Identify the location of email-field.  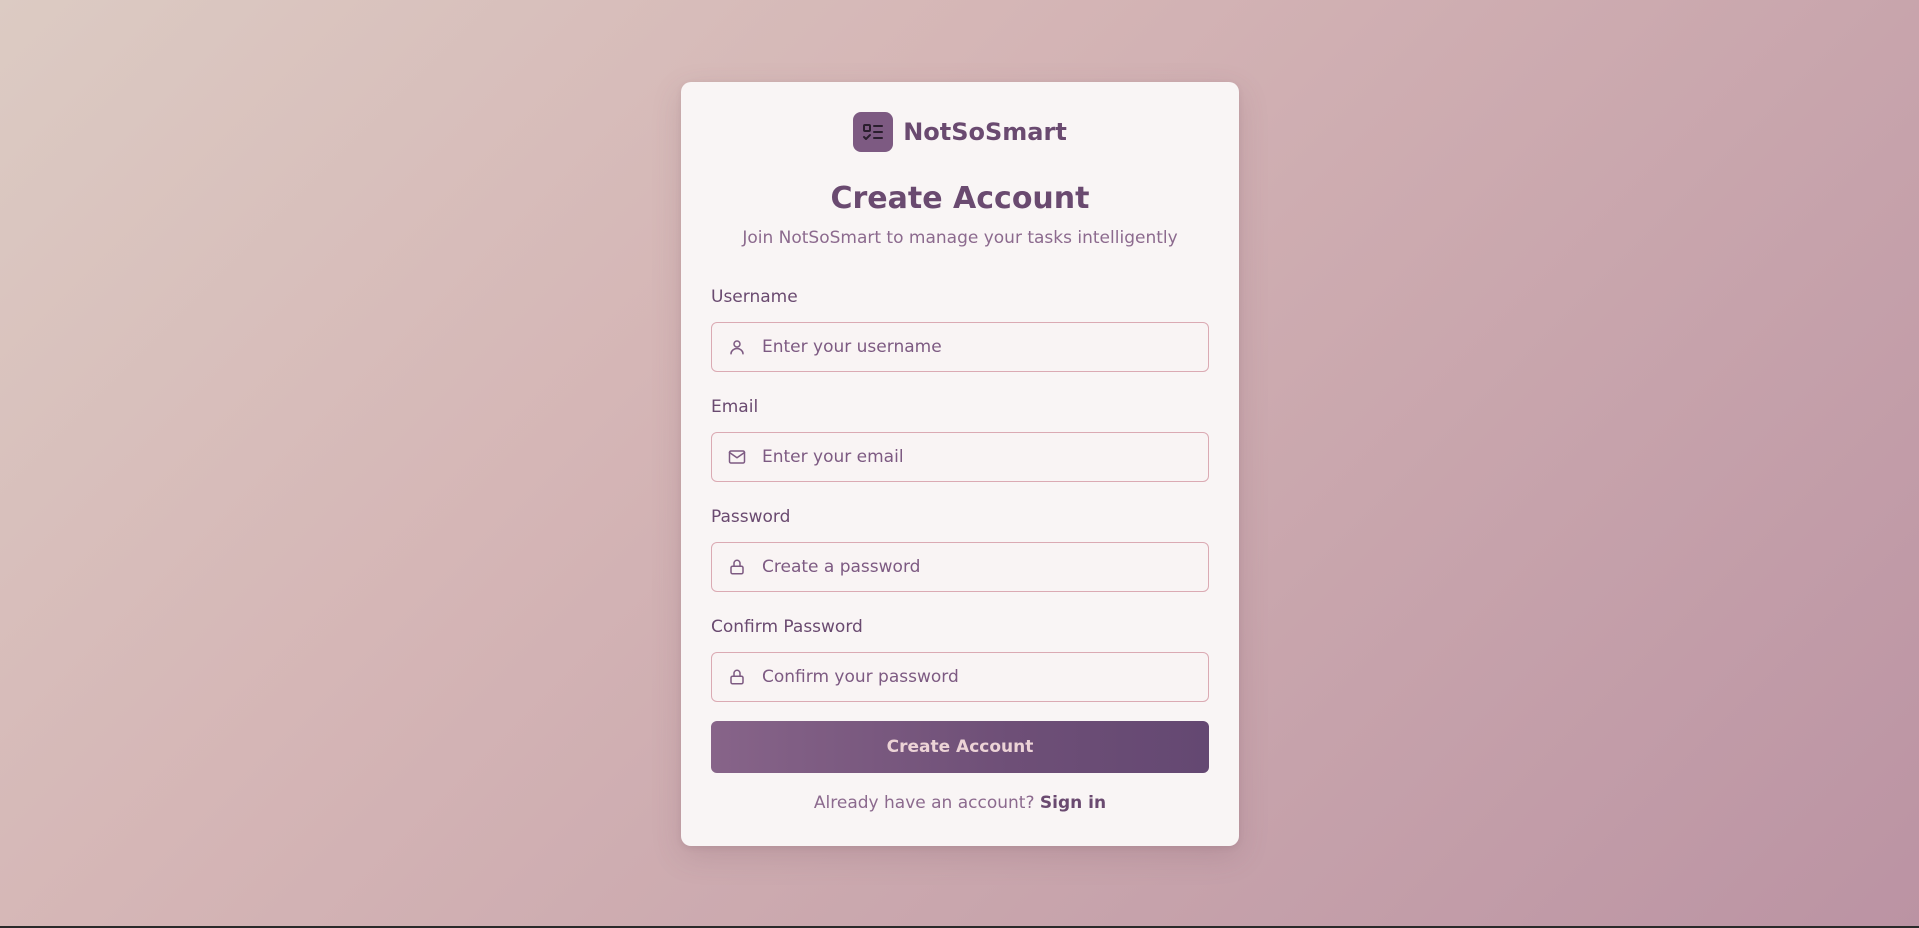
(960, 457).